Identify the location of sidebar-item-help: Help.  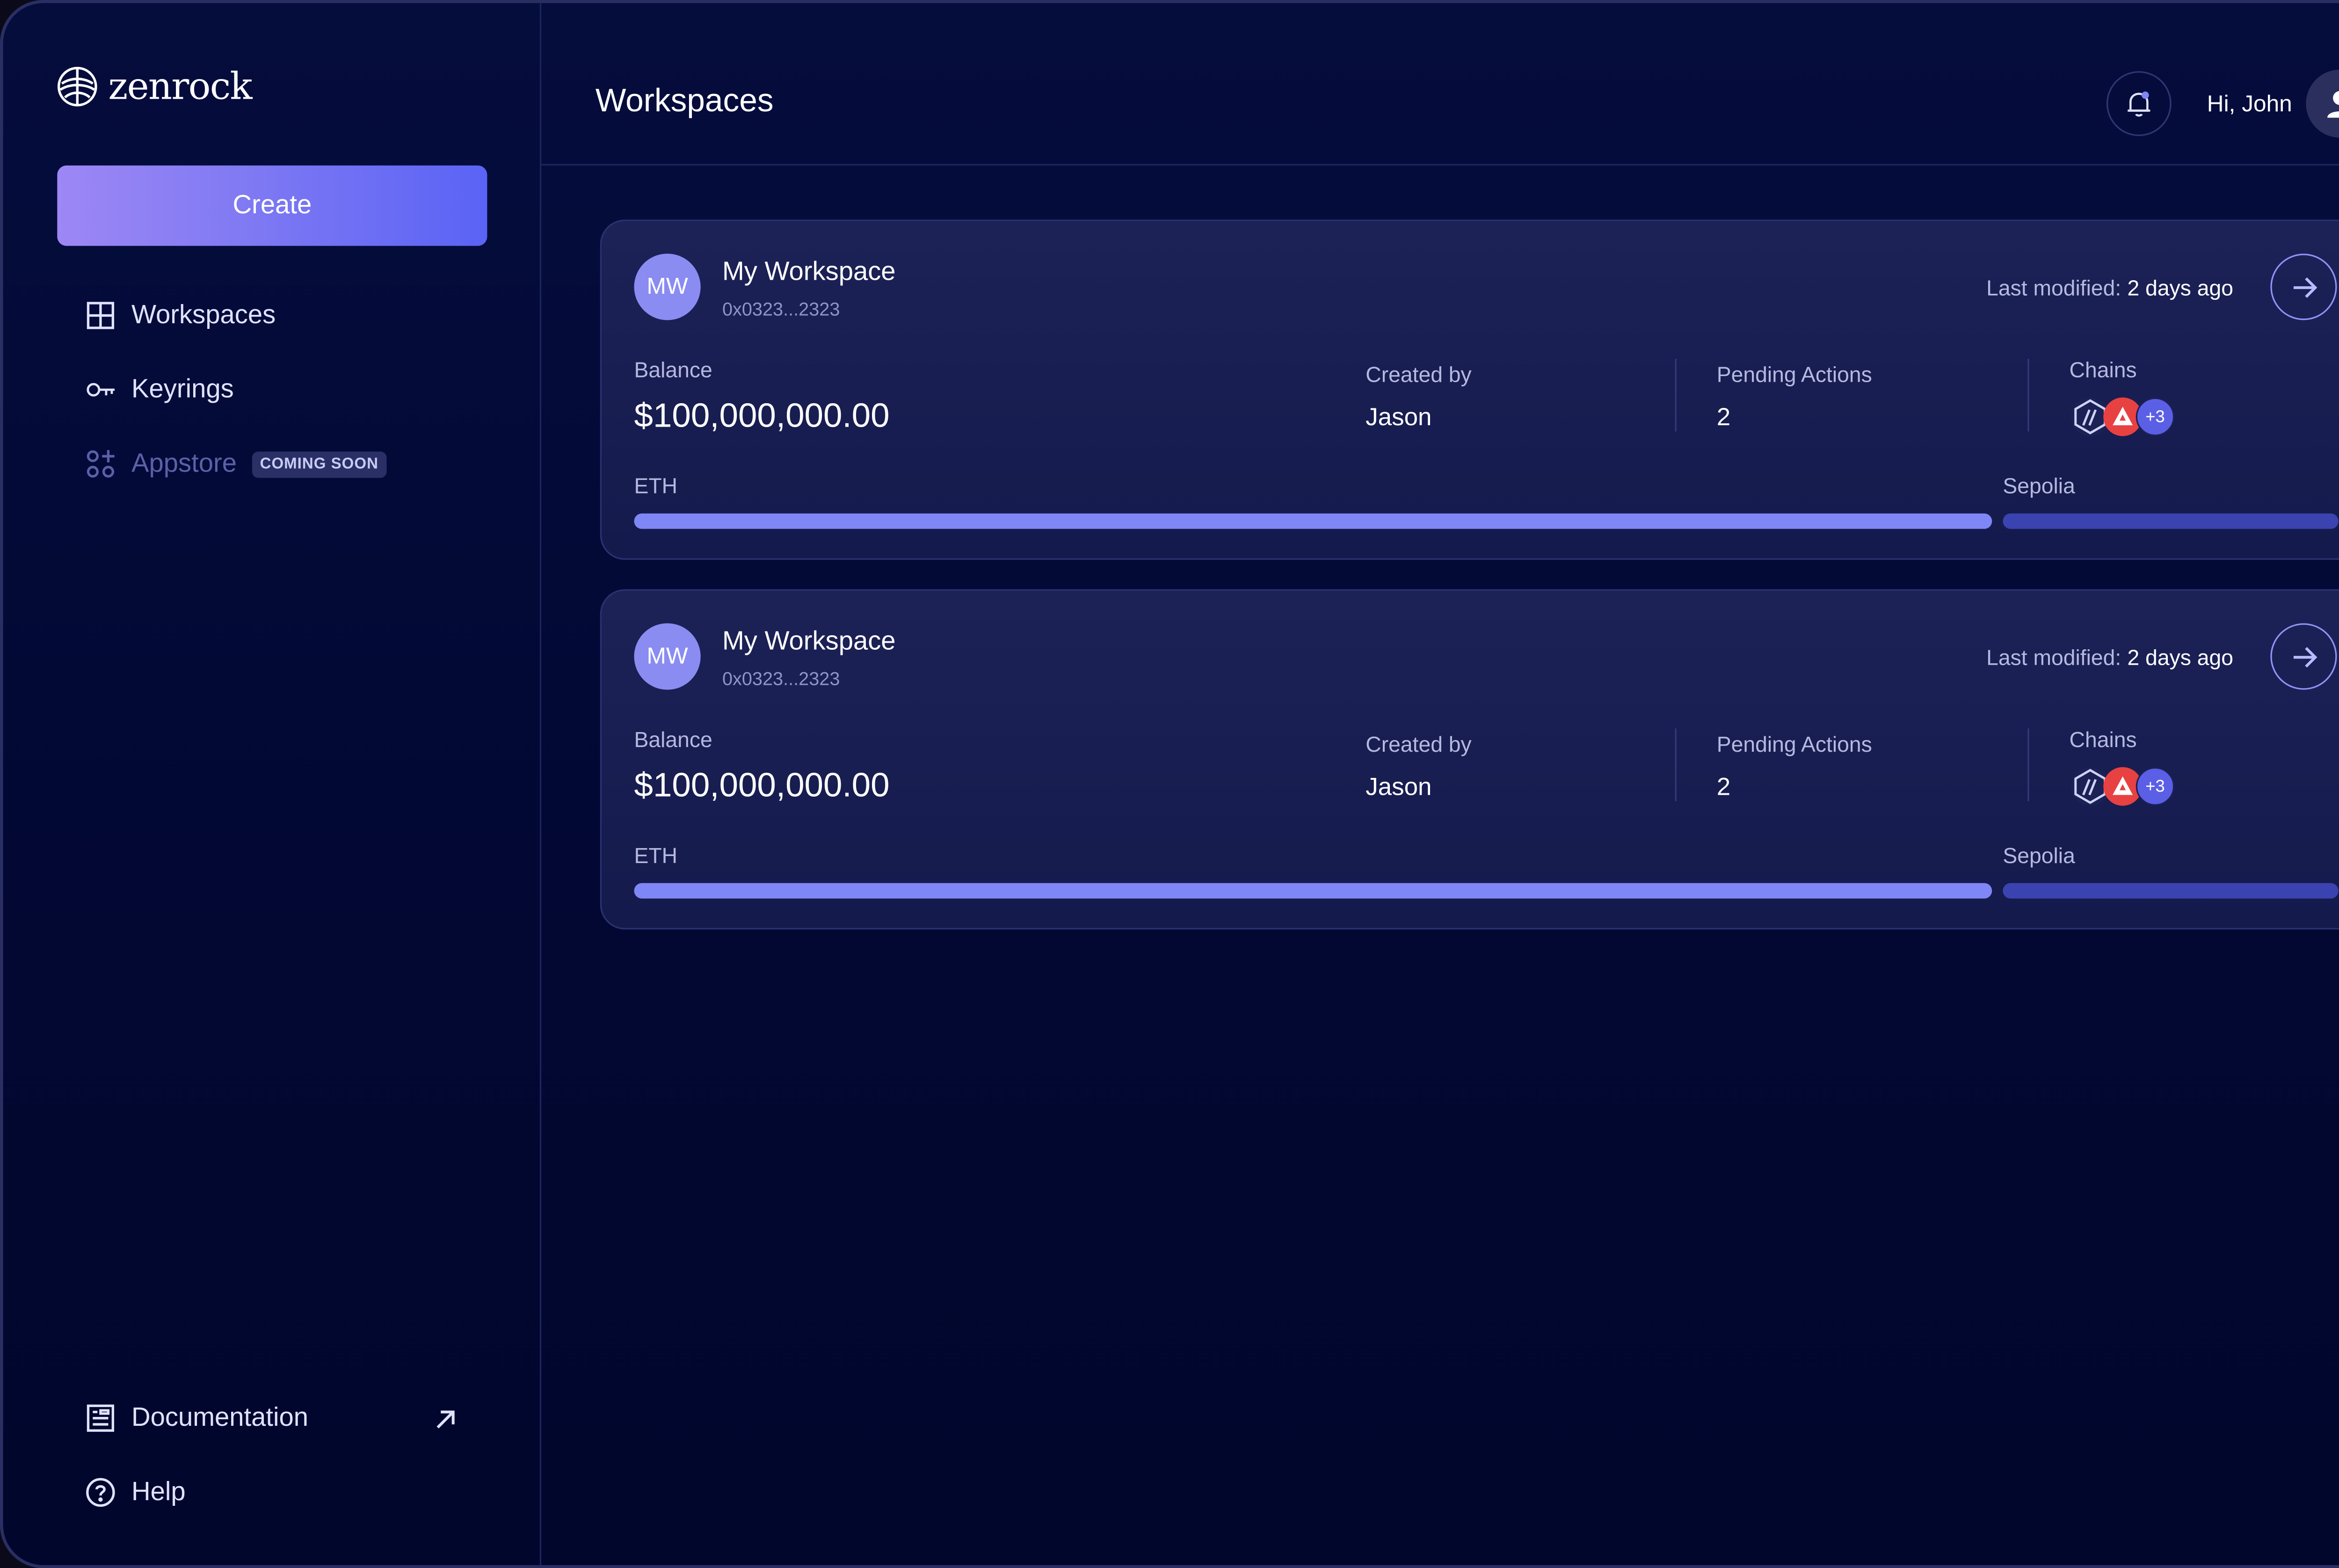
(135, 1492).